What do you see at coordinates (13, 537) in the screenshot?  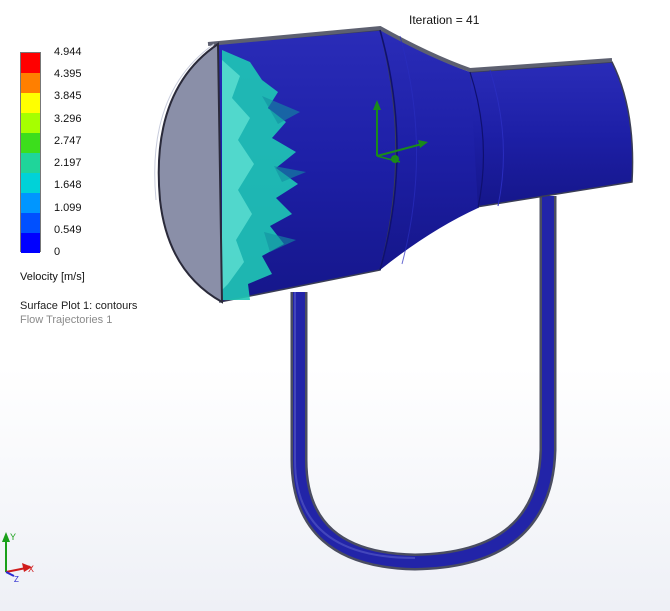 I see `triad-y-label: Y` at bounding box center [13, 537].